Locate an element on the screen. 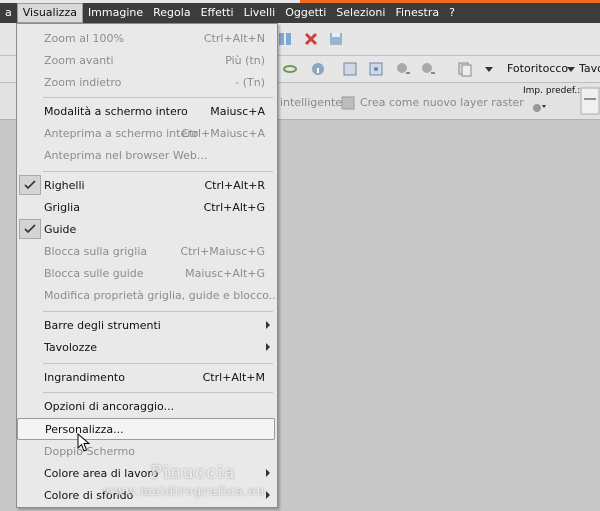 This screenshot has width=600, height=511. link-icon is located at coordinates (290, 69).